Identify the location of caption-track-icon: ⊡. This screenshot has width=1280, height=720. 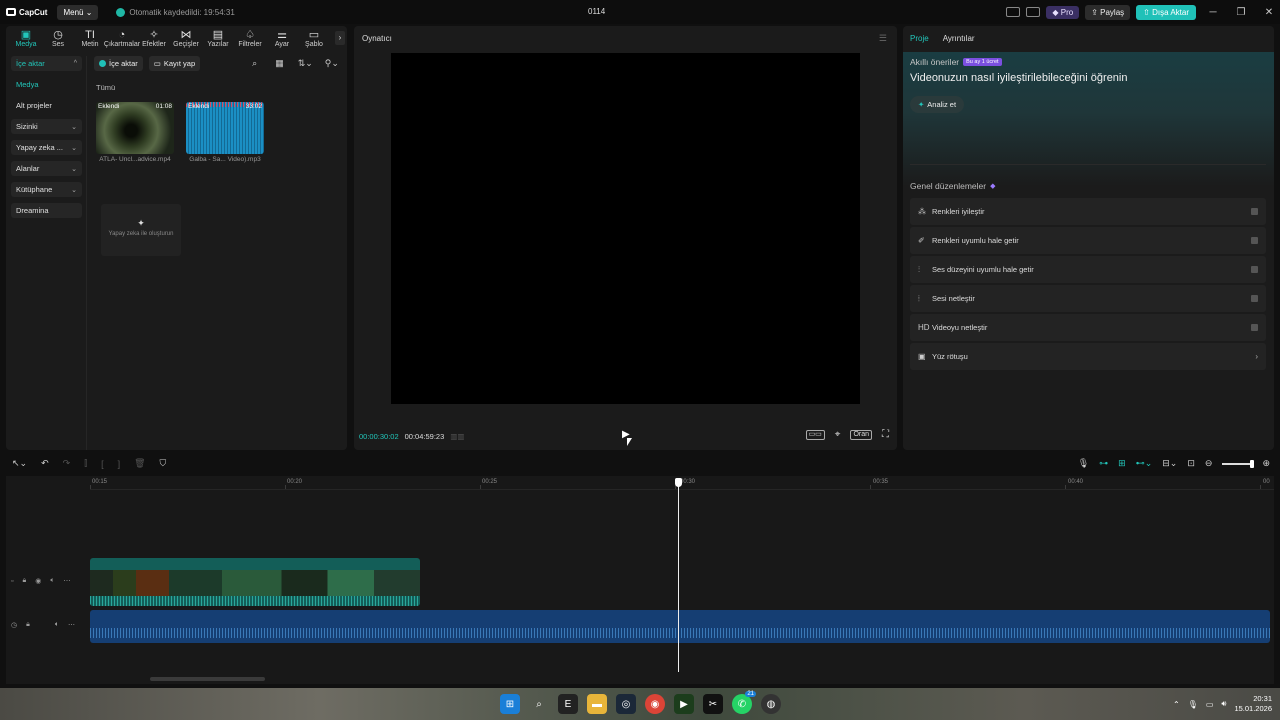
(1191, 463).